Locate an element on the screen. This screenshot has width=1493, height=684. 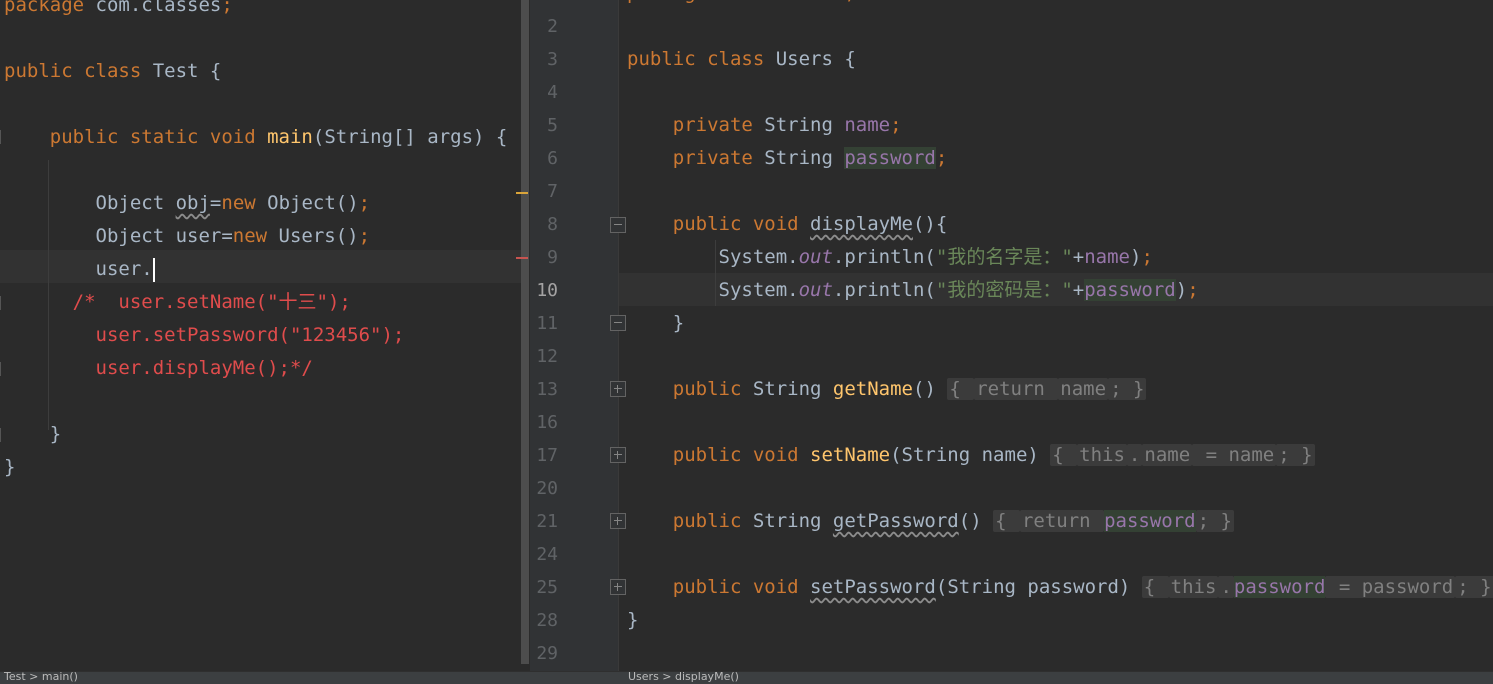
code-token: getName is located at coordinates (872, 389).